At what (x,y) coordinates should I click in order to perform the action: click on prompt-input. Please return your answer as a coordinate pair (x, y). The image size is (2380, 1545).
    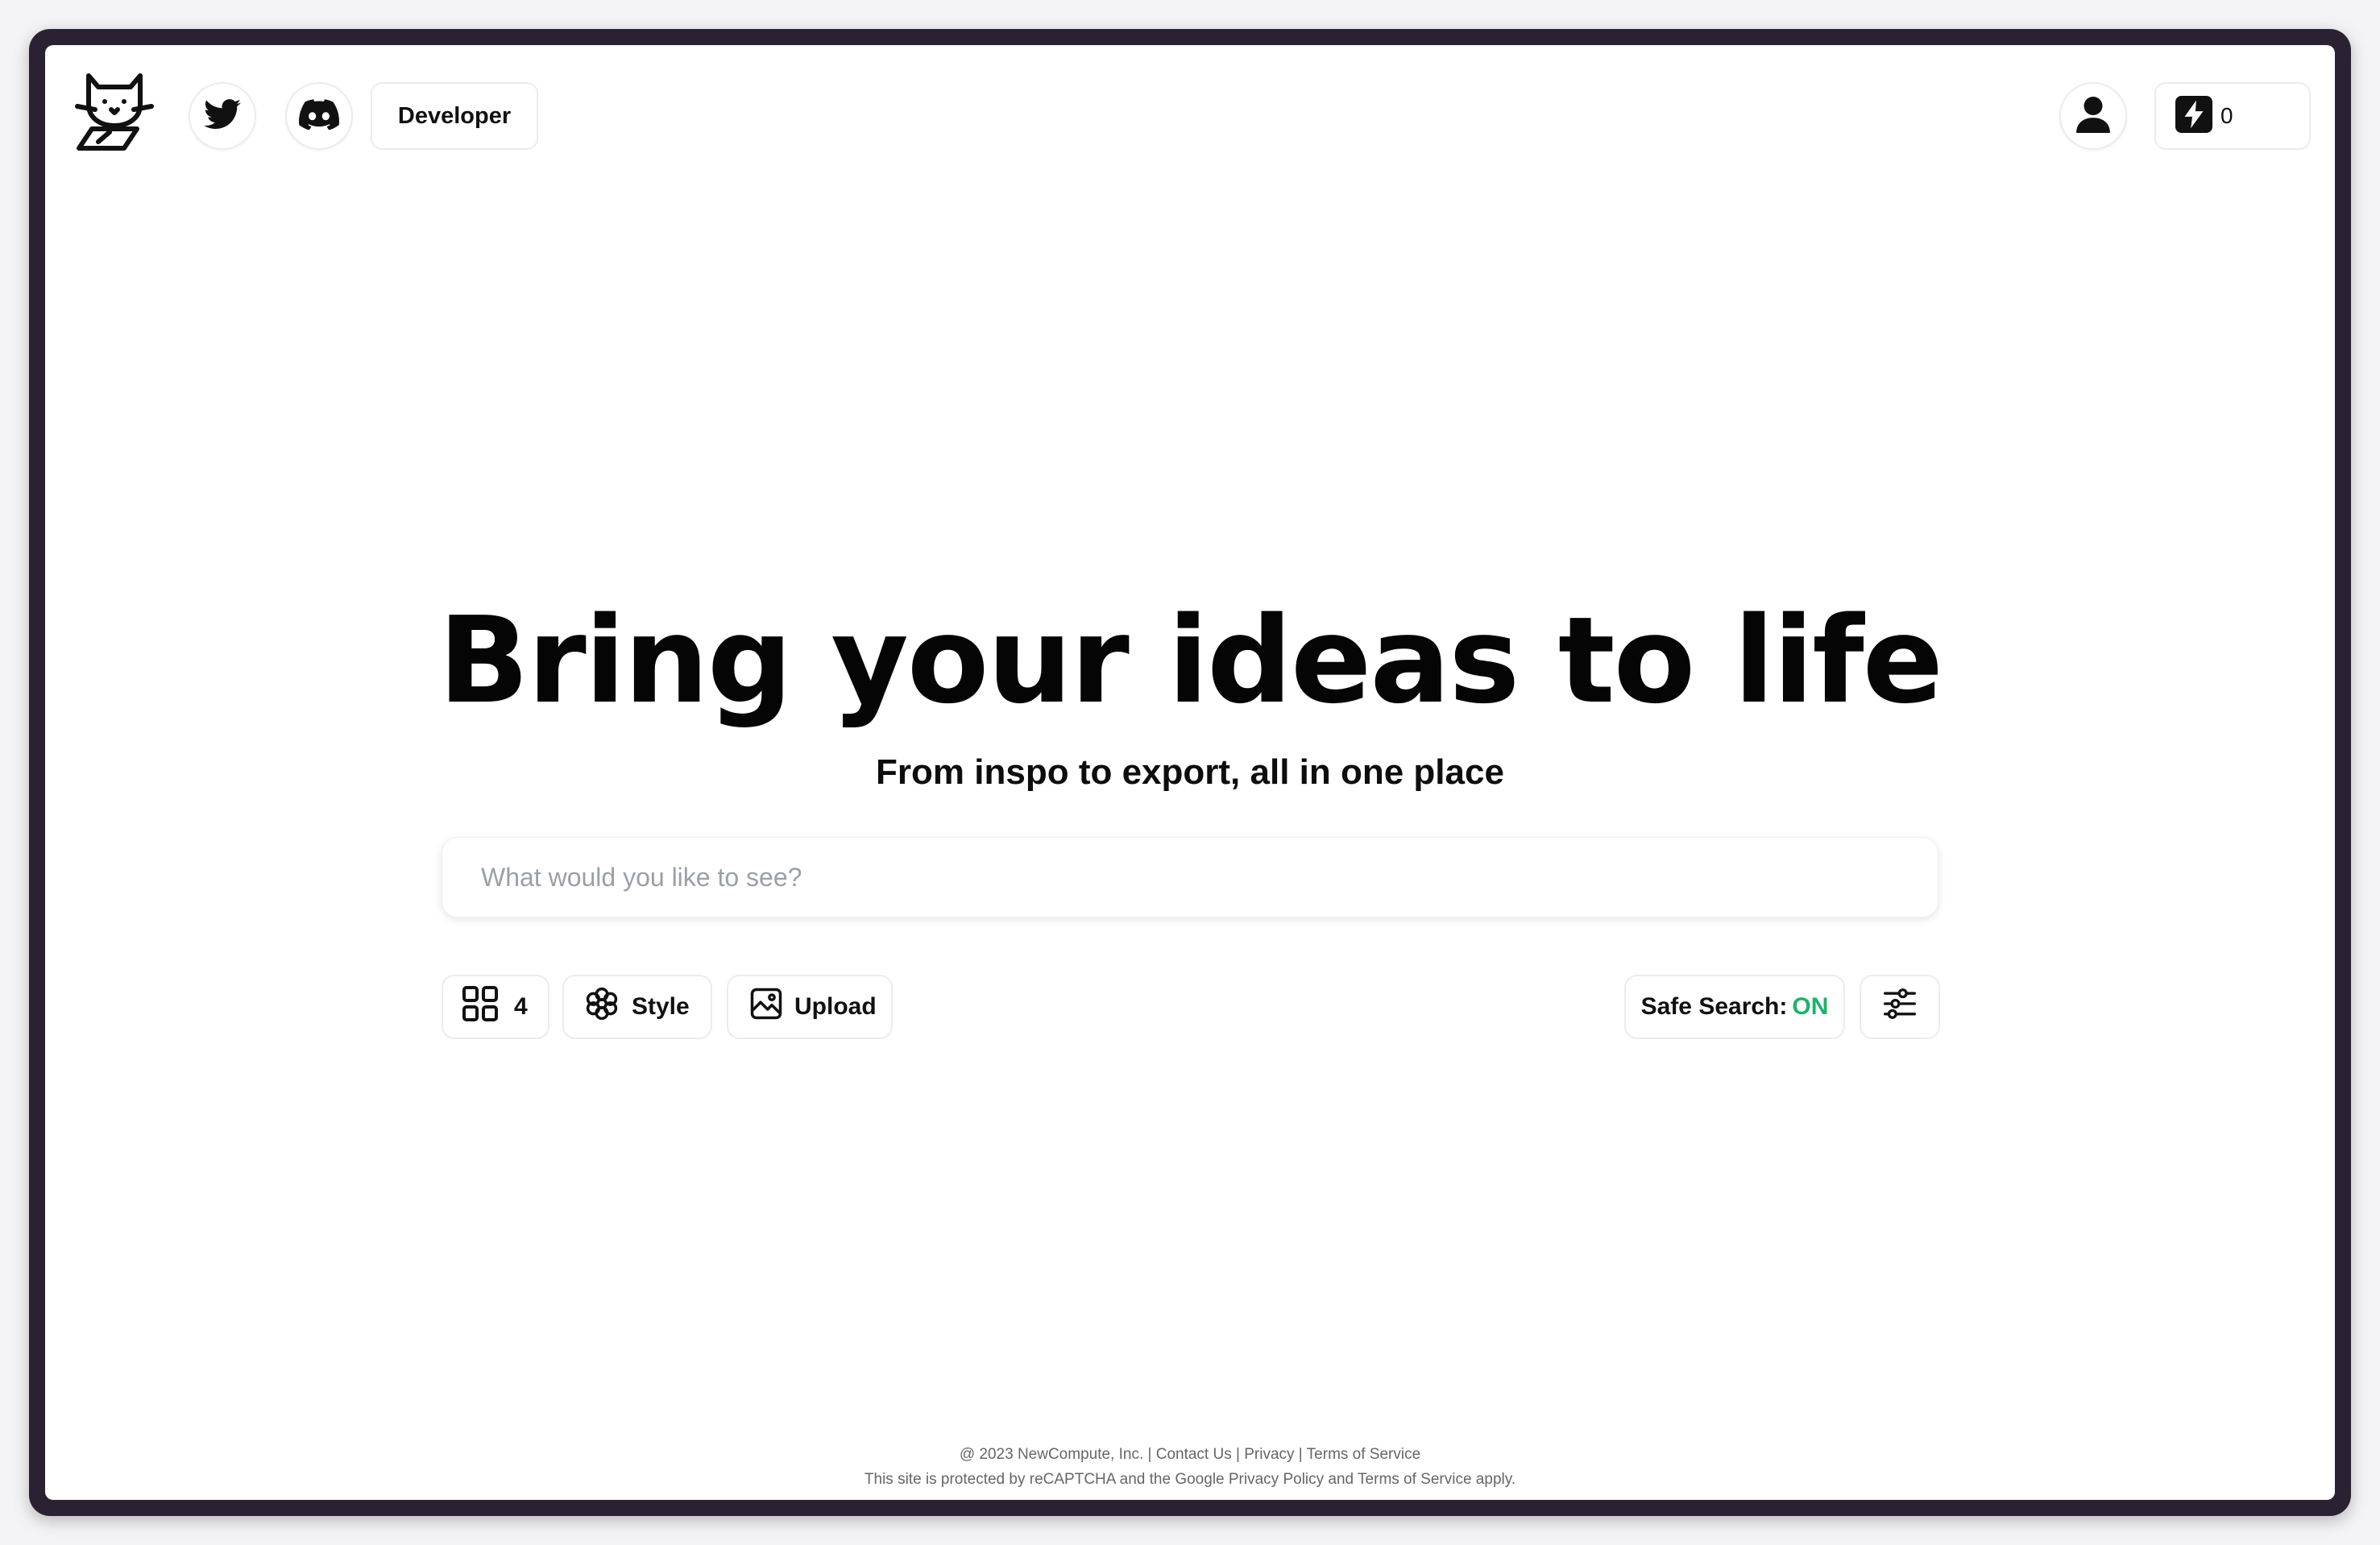
    Looking at the image, I should click on (1190, 877).